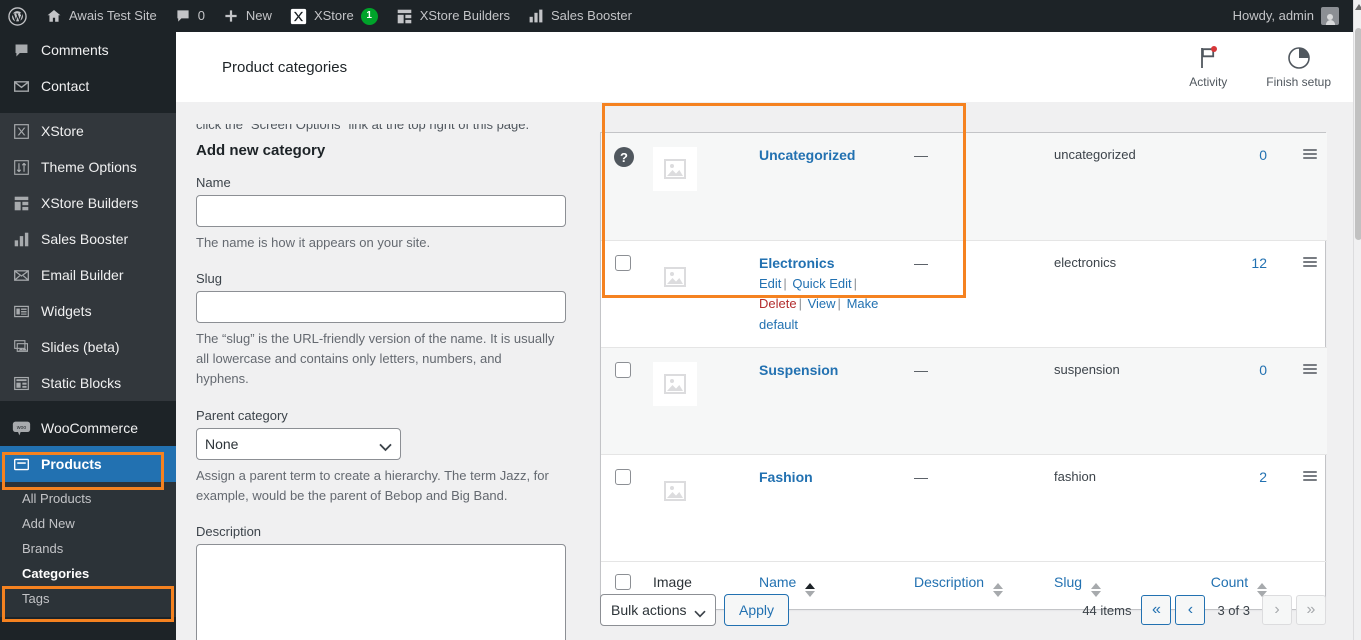  I want to click on category-description: —, so click(921, 262).